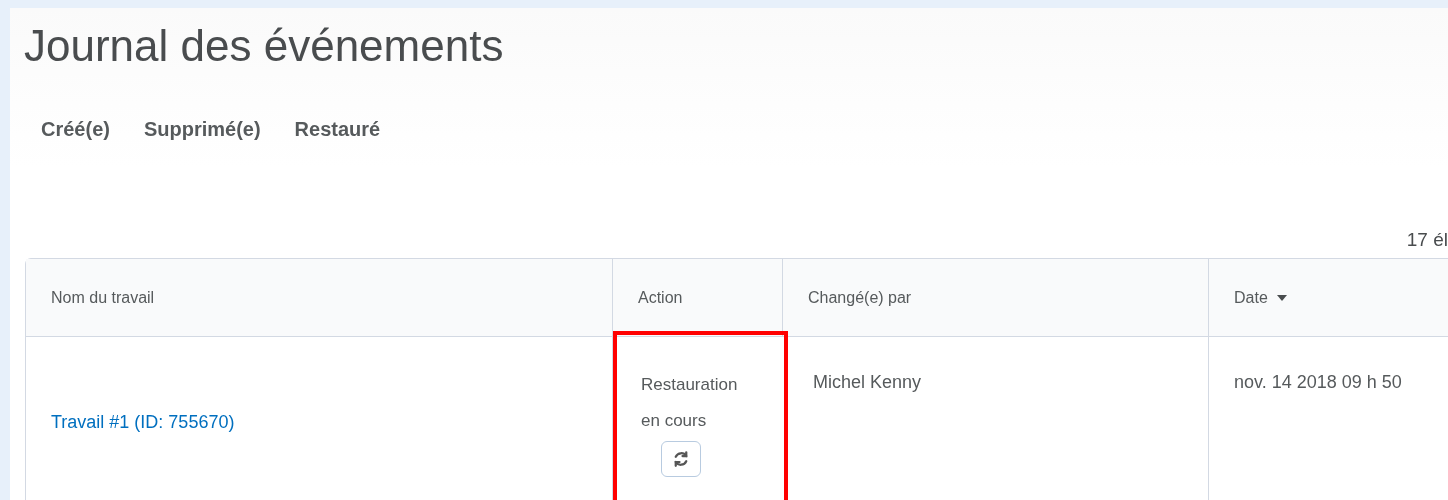  What do you see at coordinates (143, 422) in the screenshot?
I see `assignment-link: Travail #1 (ID: 755670)` at bounding box center [143, 422].